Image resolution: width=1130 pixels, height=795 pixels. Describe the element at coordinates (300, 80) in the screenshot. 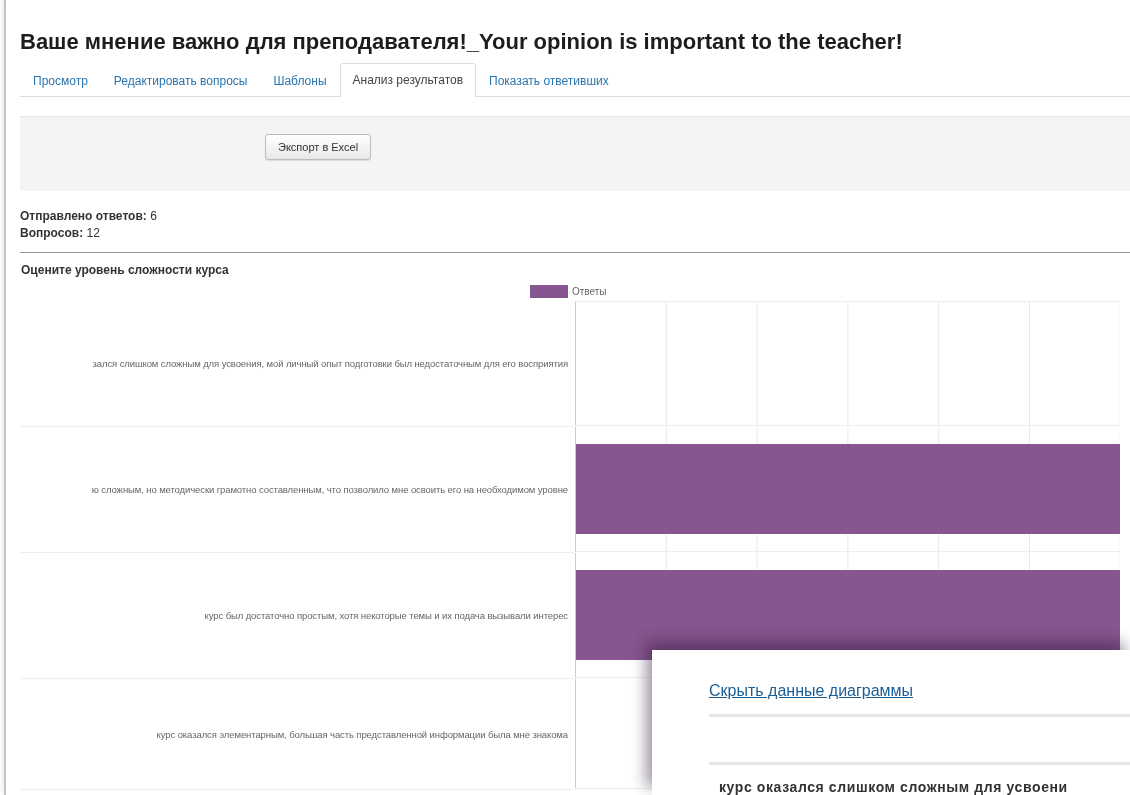

I see `tab: Шаблоны` at that location.